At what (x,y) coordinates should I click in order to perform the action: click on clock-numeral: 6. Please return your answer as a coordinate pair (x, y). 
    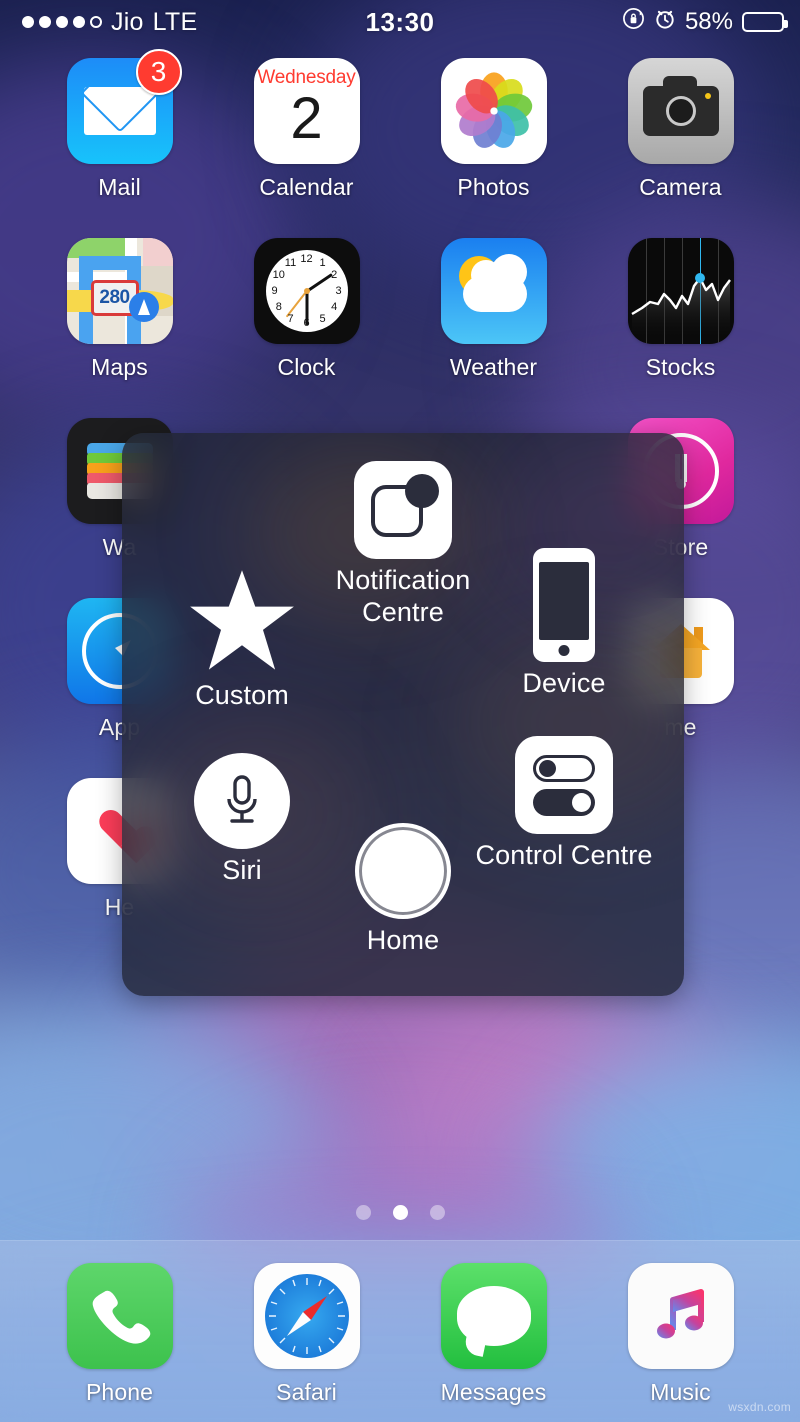
    Looking at the image, I should click on (306, 323).